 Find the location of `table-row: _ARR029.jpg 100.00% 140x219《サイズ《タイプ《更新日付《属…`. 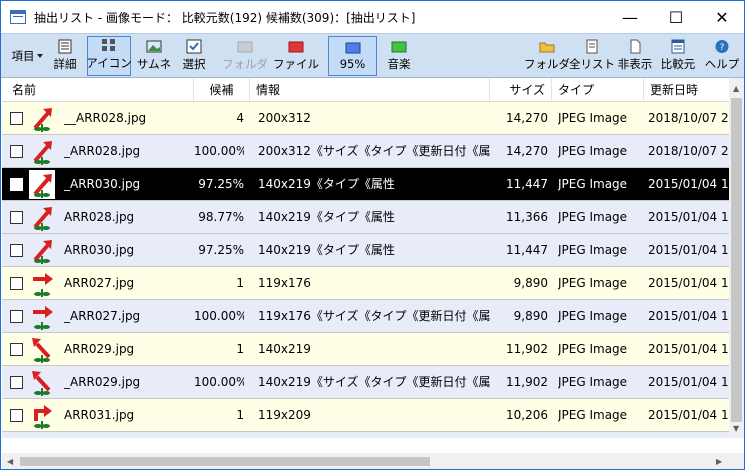

table-row: _ARR029.jpg 100.00% 140x219《サイズ《タイプ《更新日付《属… is located at coordinates (365, 382).